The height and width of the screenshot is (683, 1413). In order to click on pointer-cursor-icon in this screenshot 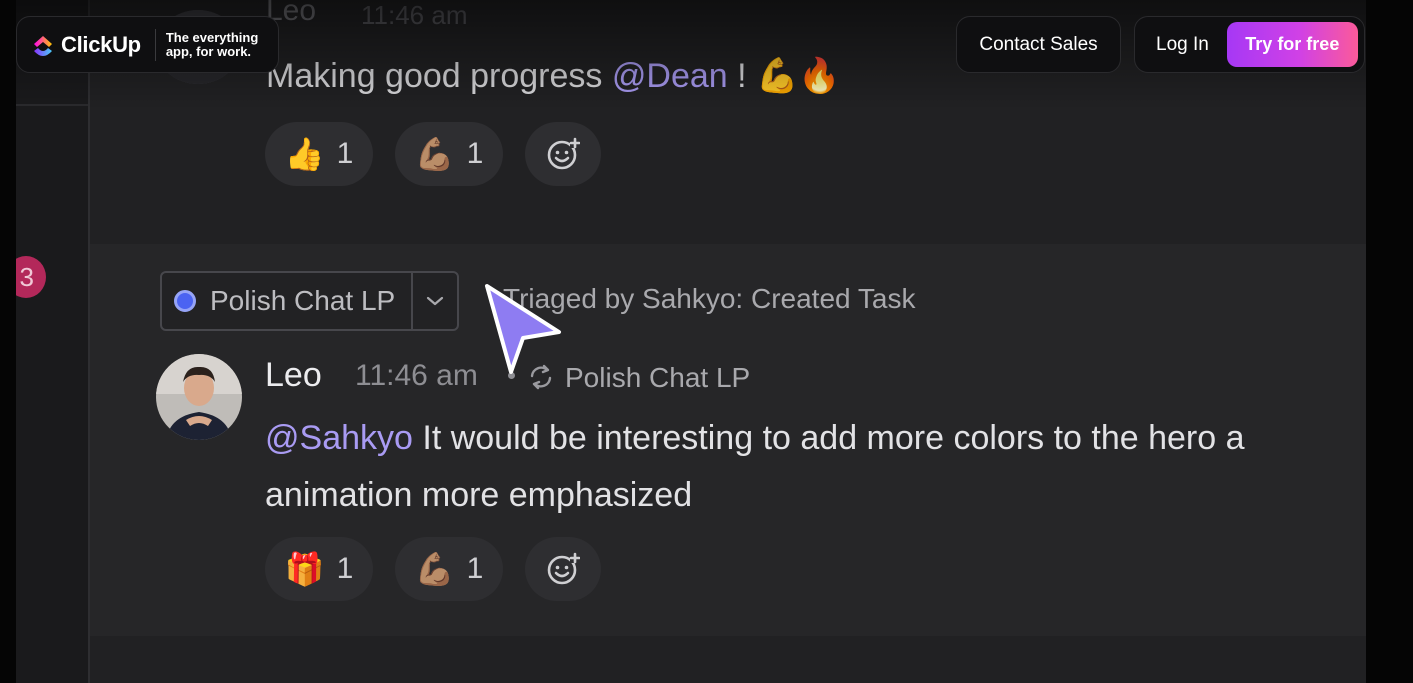, I will do `click(523, 329)`.